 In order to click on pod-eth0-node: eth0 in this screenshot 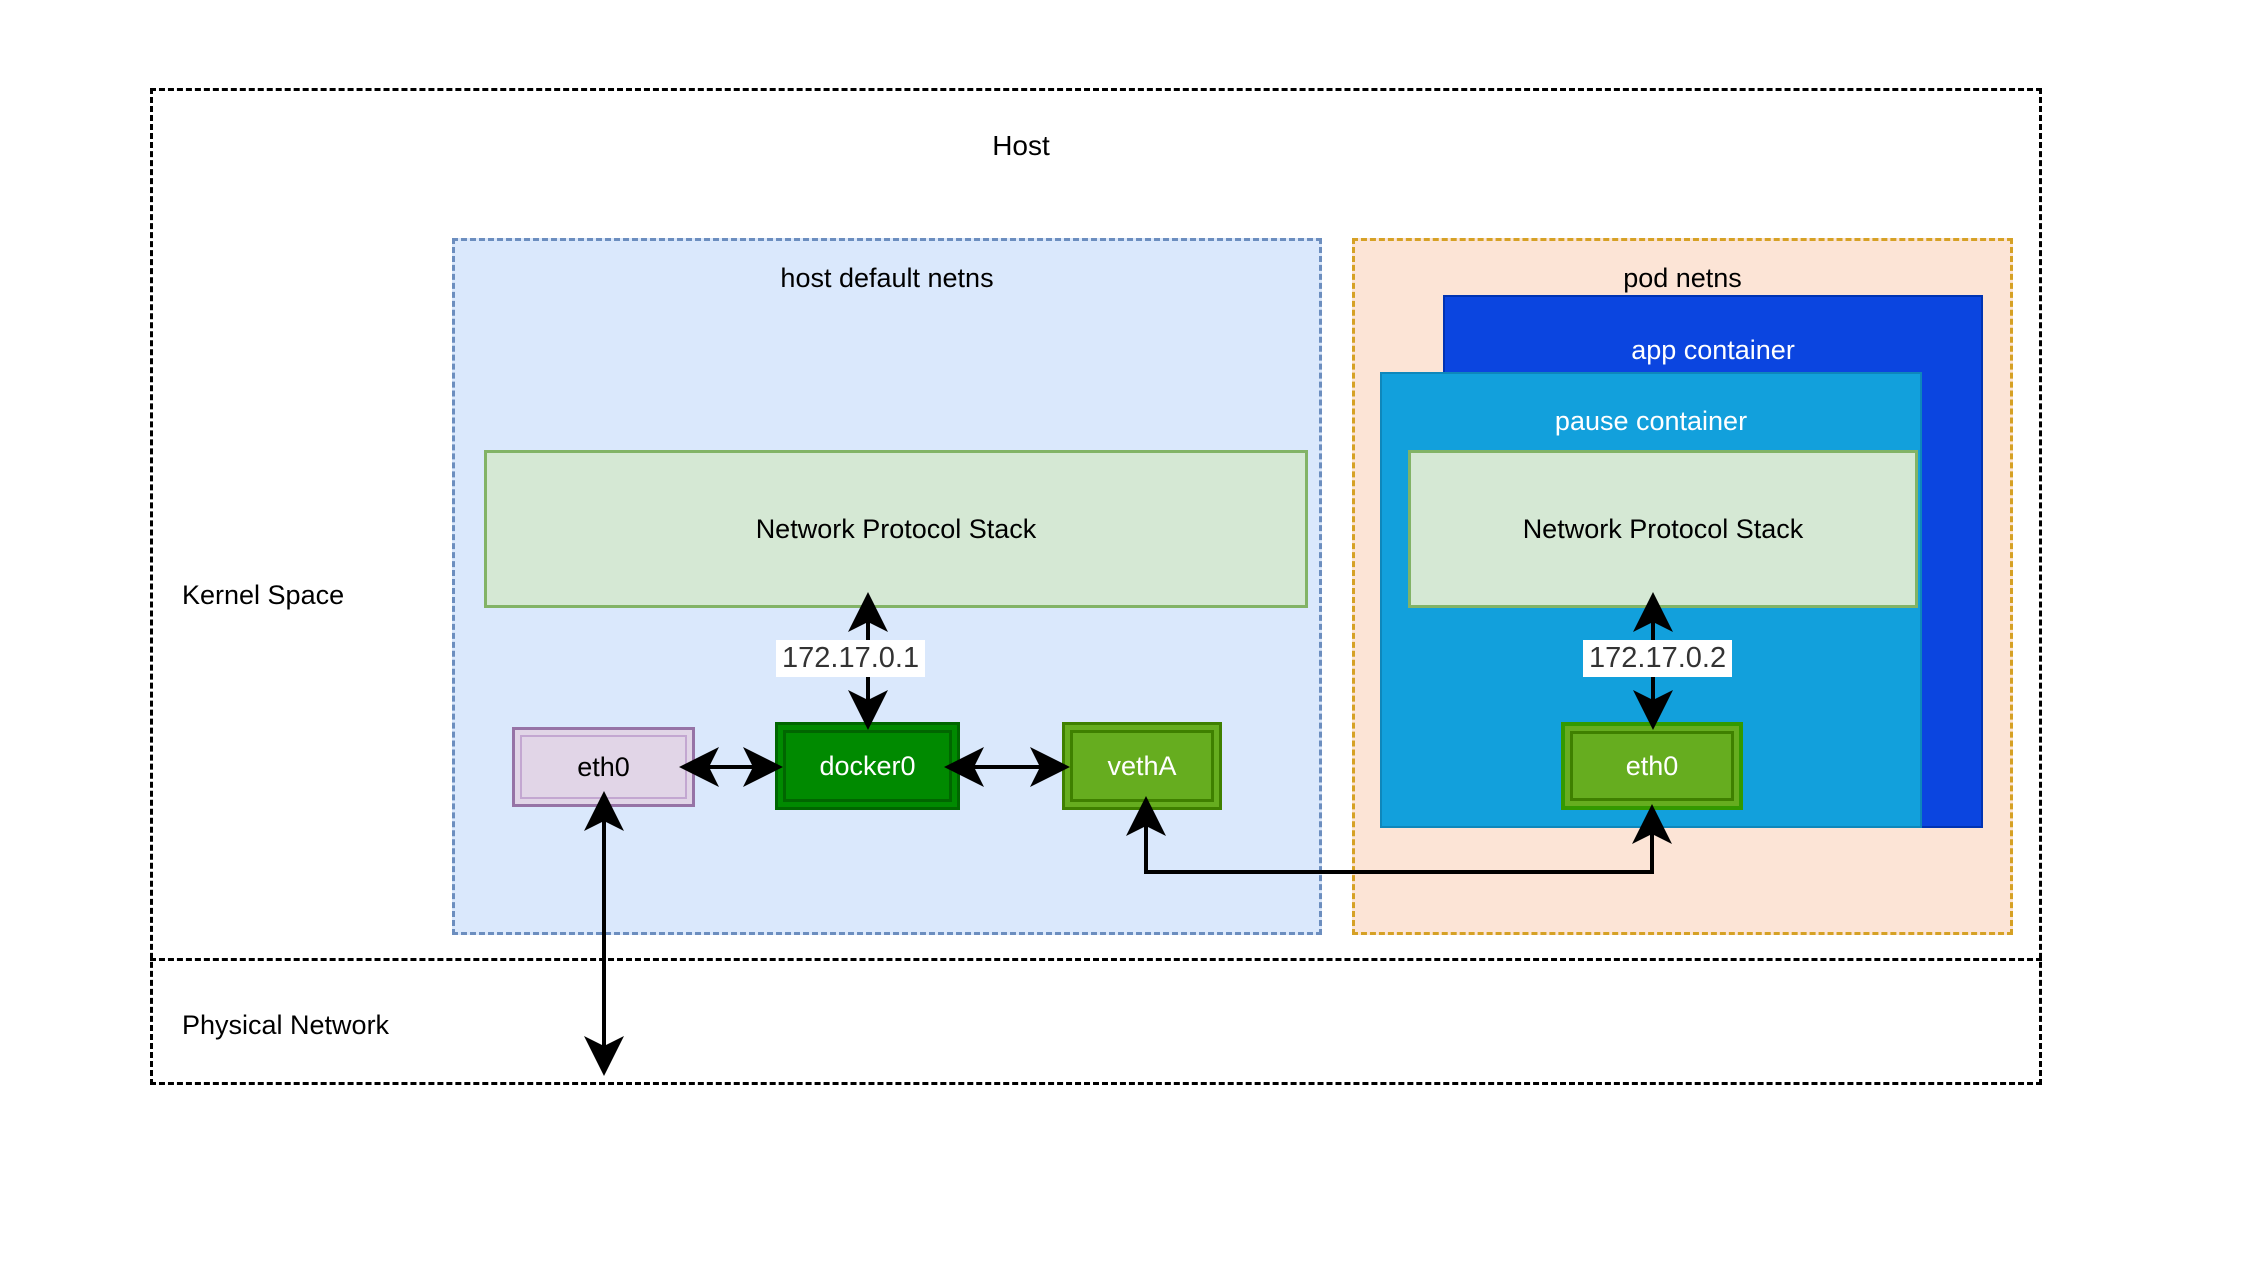, I will do `click(1652, 766)`.